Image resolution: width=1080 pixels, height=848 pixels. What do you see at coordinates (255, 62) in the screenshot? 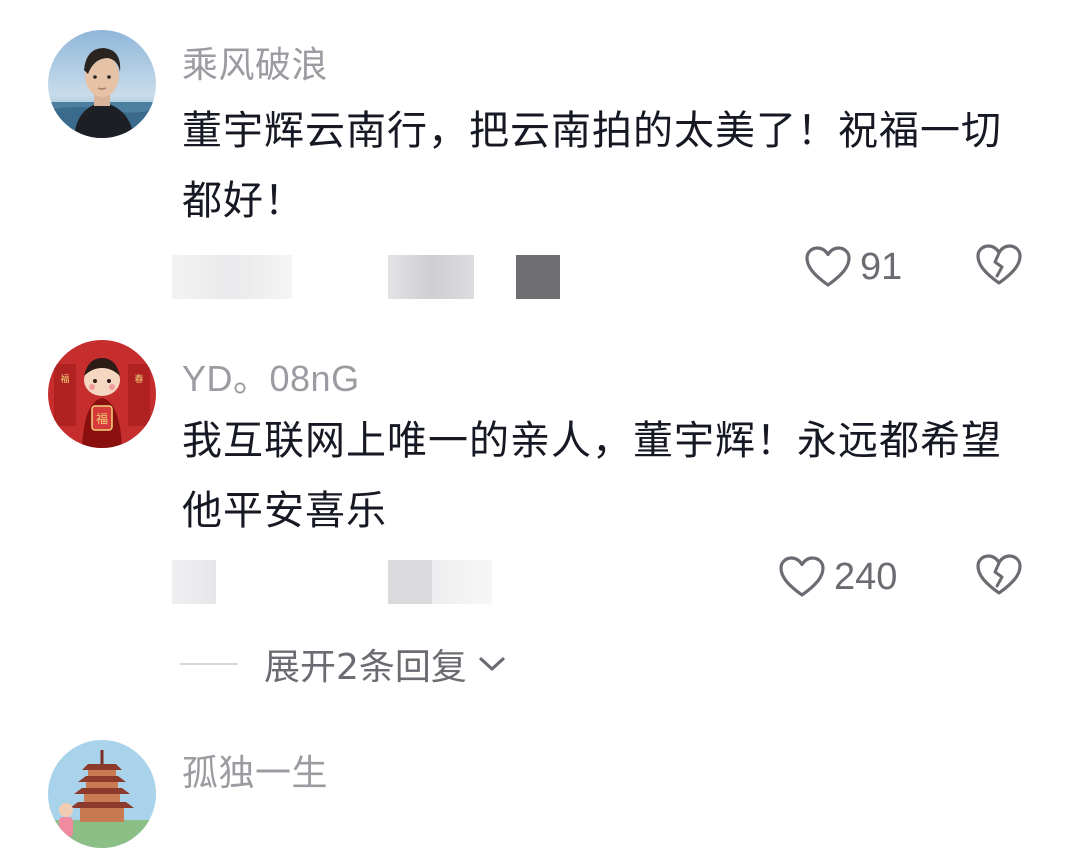
I see `username: 乘风破浪` at bounding box center [255, 62].